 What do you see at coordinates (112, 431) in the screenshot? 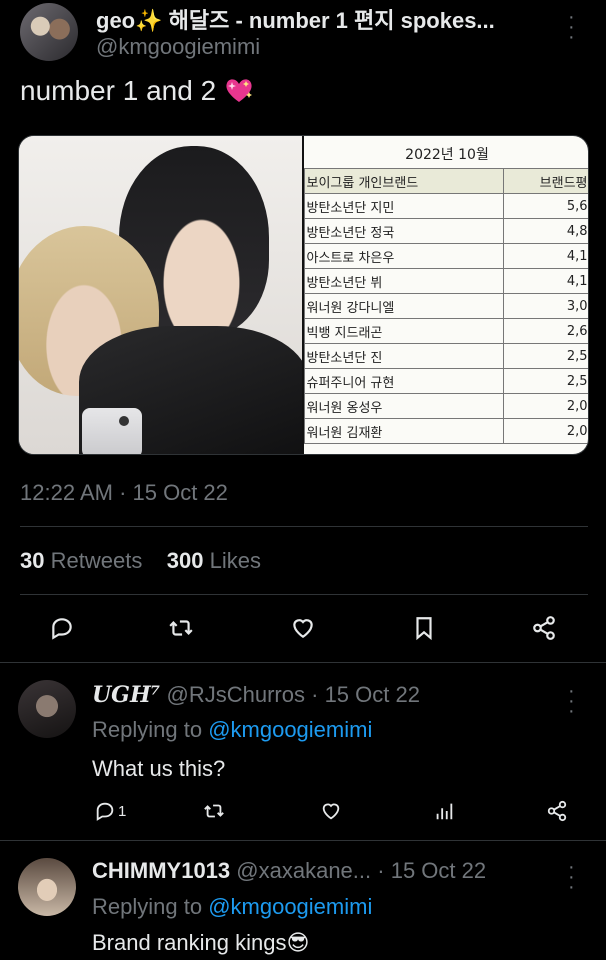
I see `phone-in-photo` at bounding box center [112, 431].